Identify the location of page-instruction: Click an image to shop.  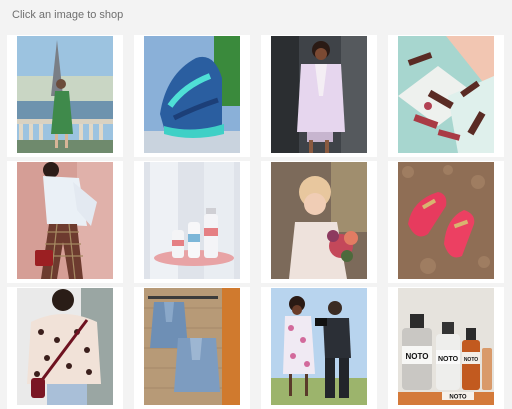
(68, 15).